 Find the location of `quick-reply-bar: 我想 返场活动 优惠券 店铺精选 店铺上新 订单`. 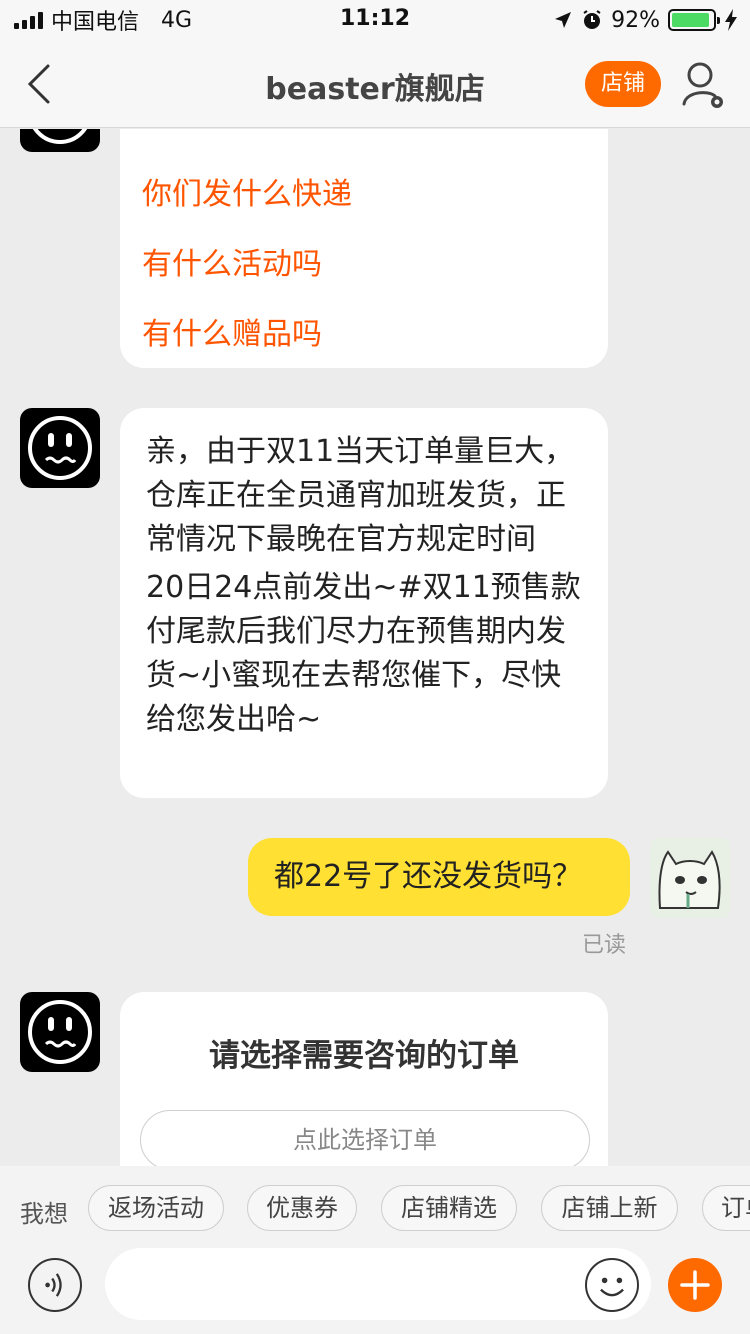

quick-reply-bar: 我想 返场活动 优惠券 店铺精选 店铺上新 订单 is located at coordinates (375, 1208).